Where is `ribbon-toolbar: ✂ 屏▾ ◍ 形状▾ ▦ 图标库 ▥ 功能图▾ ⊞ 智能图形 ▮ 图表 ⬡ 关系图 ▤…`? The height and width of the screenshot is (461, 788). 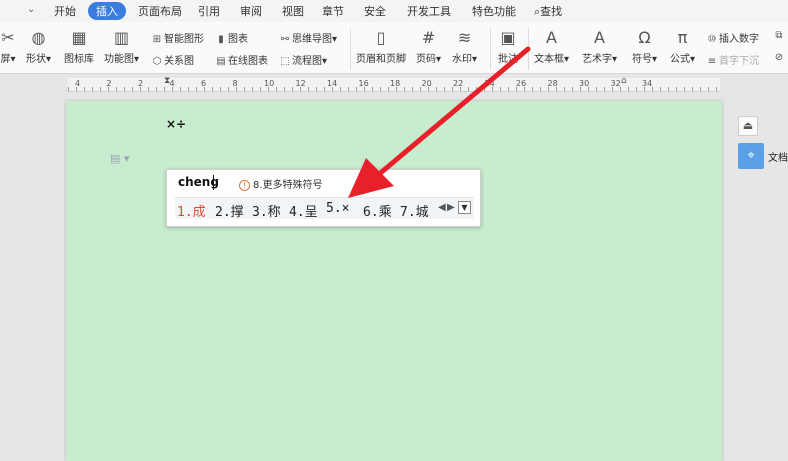 ribbon-toolbar: ✂ 屏▾ ◍ 形状▾ ▦ 图标库 ▥ 功能图▾ ⊞ 智能图形 ▮ 图表 ⬡ 关系图 ▤… is located at coordinates (394, 48).